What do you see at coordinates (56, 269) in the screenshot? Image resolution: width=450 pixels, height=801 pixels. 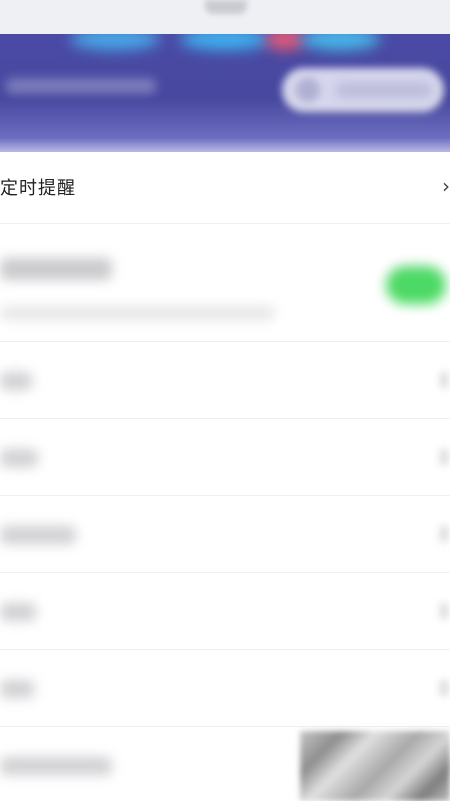 I see `toggle-setting-title` at bounding box center [56, 269].